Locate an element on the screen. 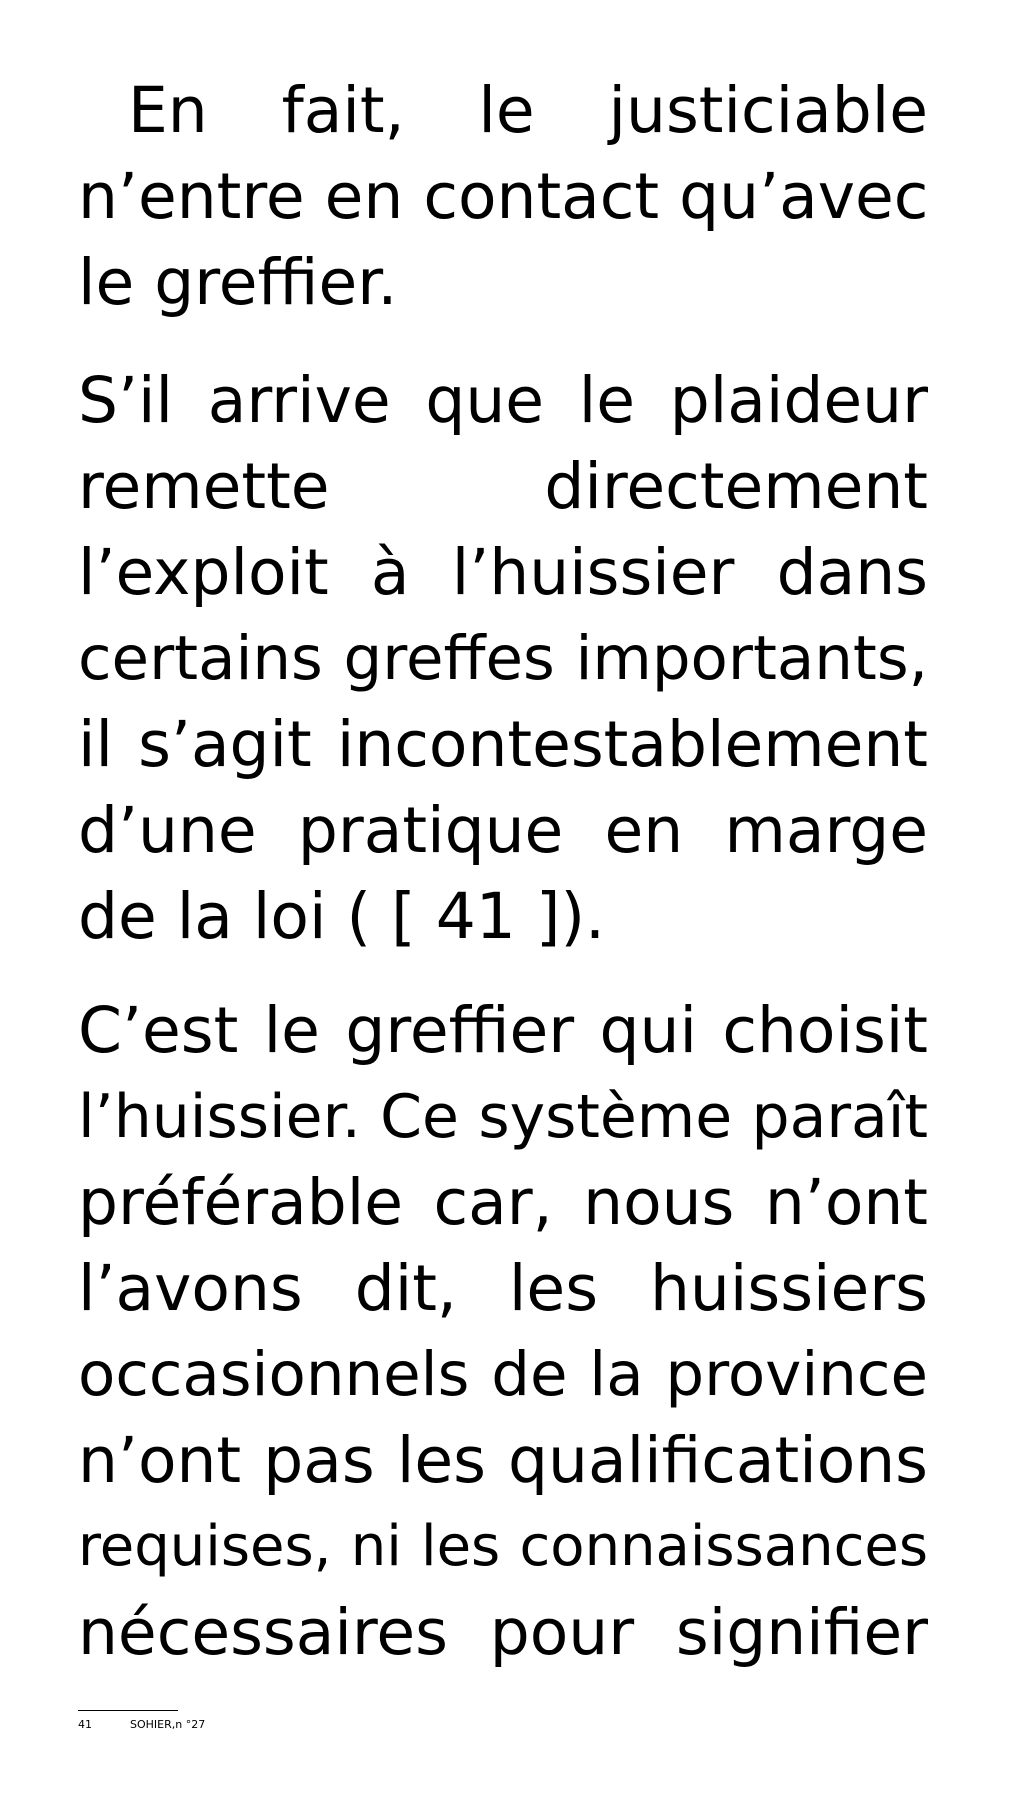 The image size is (1012, 1800). paragraph-line: n’entre en contact qu’avec is located at coordinates (503, 196).